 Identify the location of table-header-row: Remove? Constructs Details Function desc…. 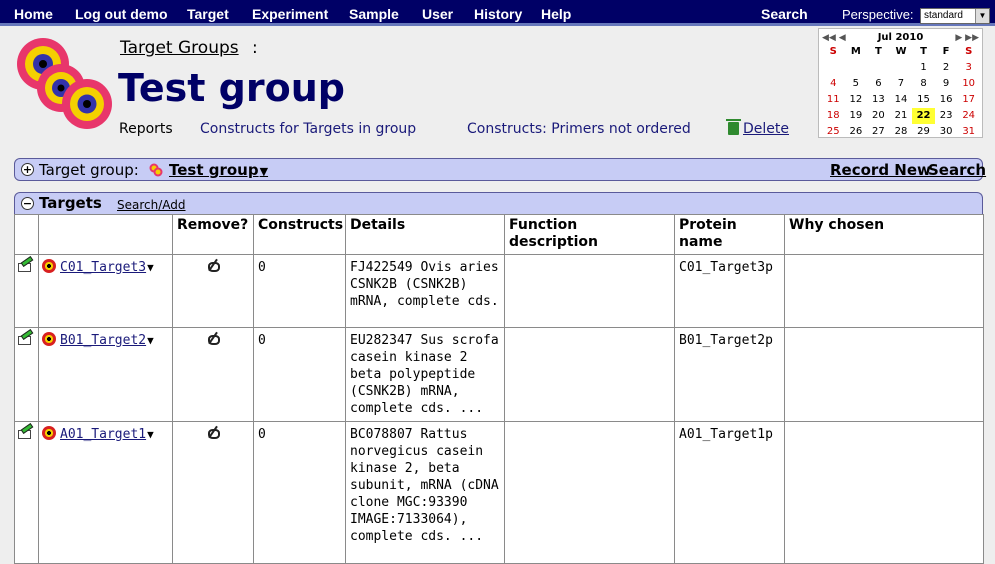
(499, 234).